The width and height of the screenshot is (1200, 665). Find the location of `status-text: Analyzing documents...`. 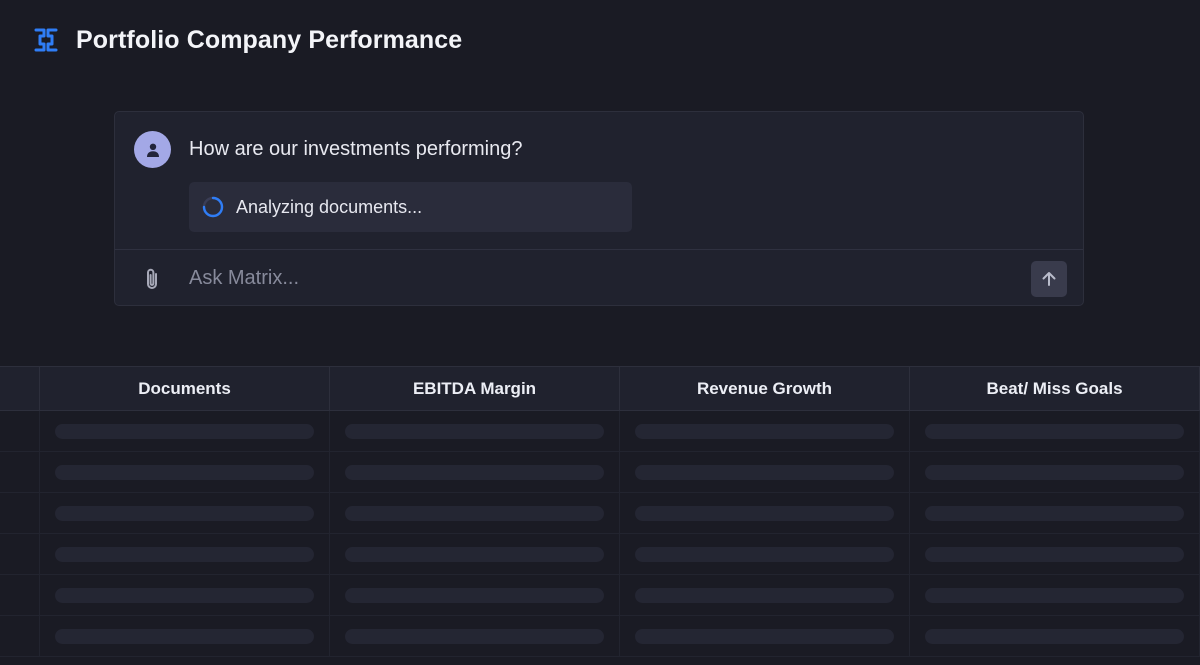

status-text: Analyzing documents... is located at coordinates (329, 206).